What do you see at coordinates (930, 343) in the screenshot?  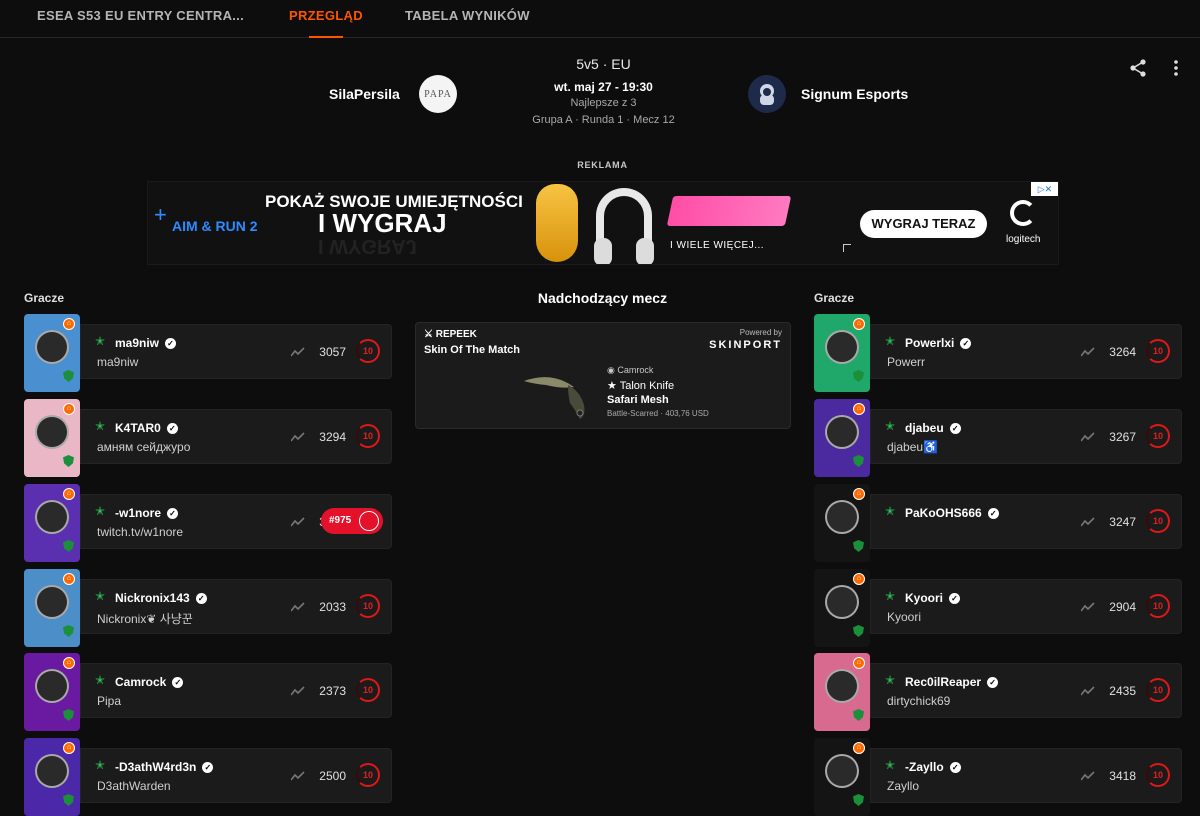 I see `player-nickname-text: Powerlxi` at bounding box center [930, 343].